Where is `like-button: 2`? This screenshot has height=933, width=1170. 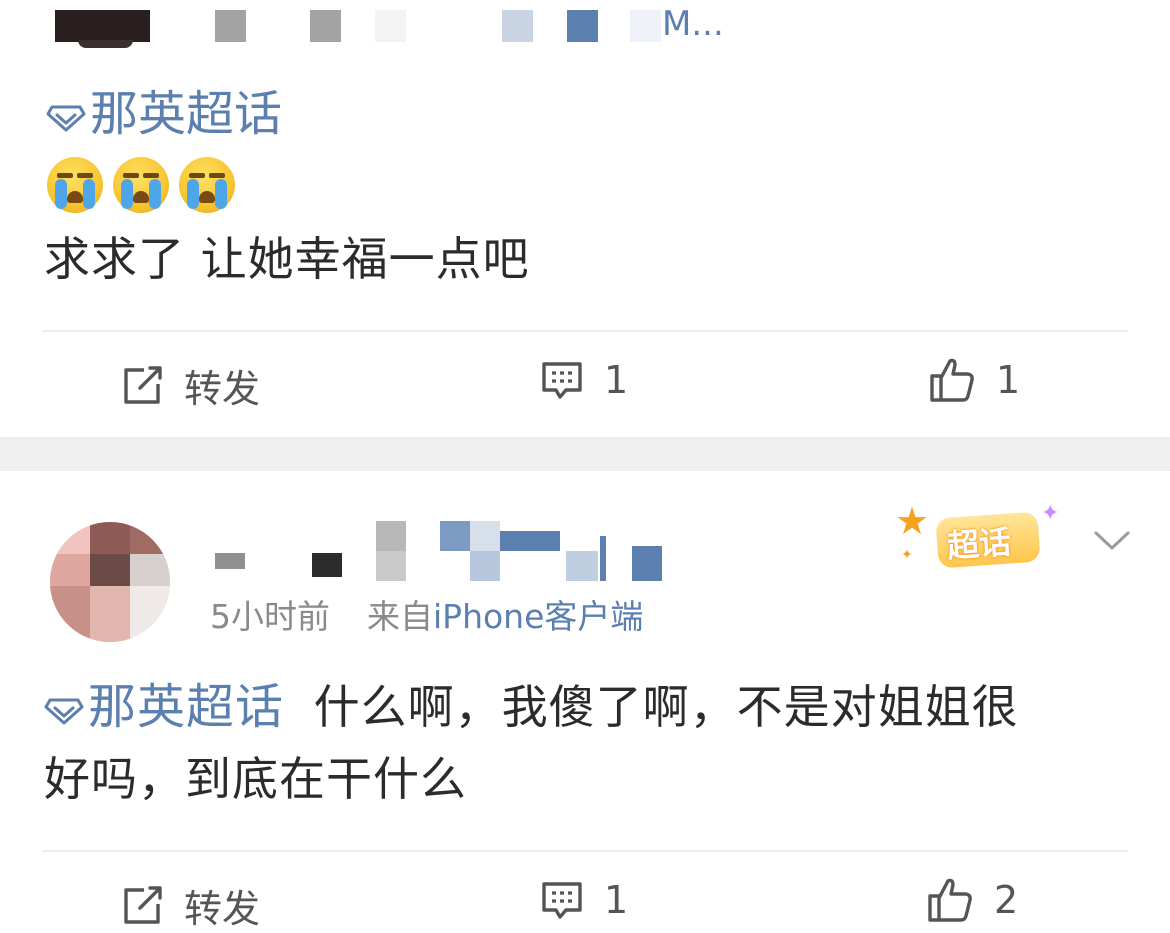 like-button: 2 is located at coordinates (972, 900).